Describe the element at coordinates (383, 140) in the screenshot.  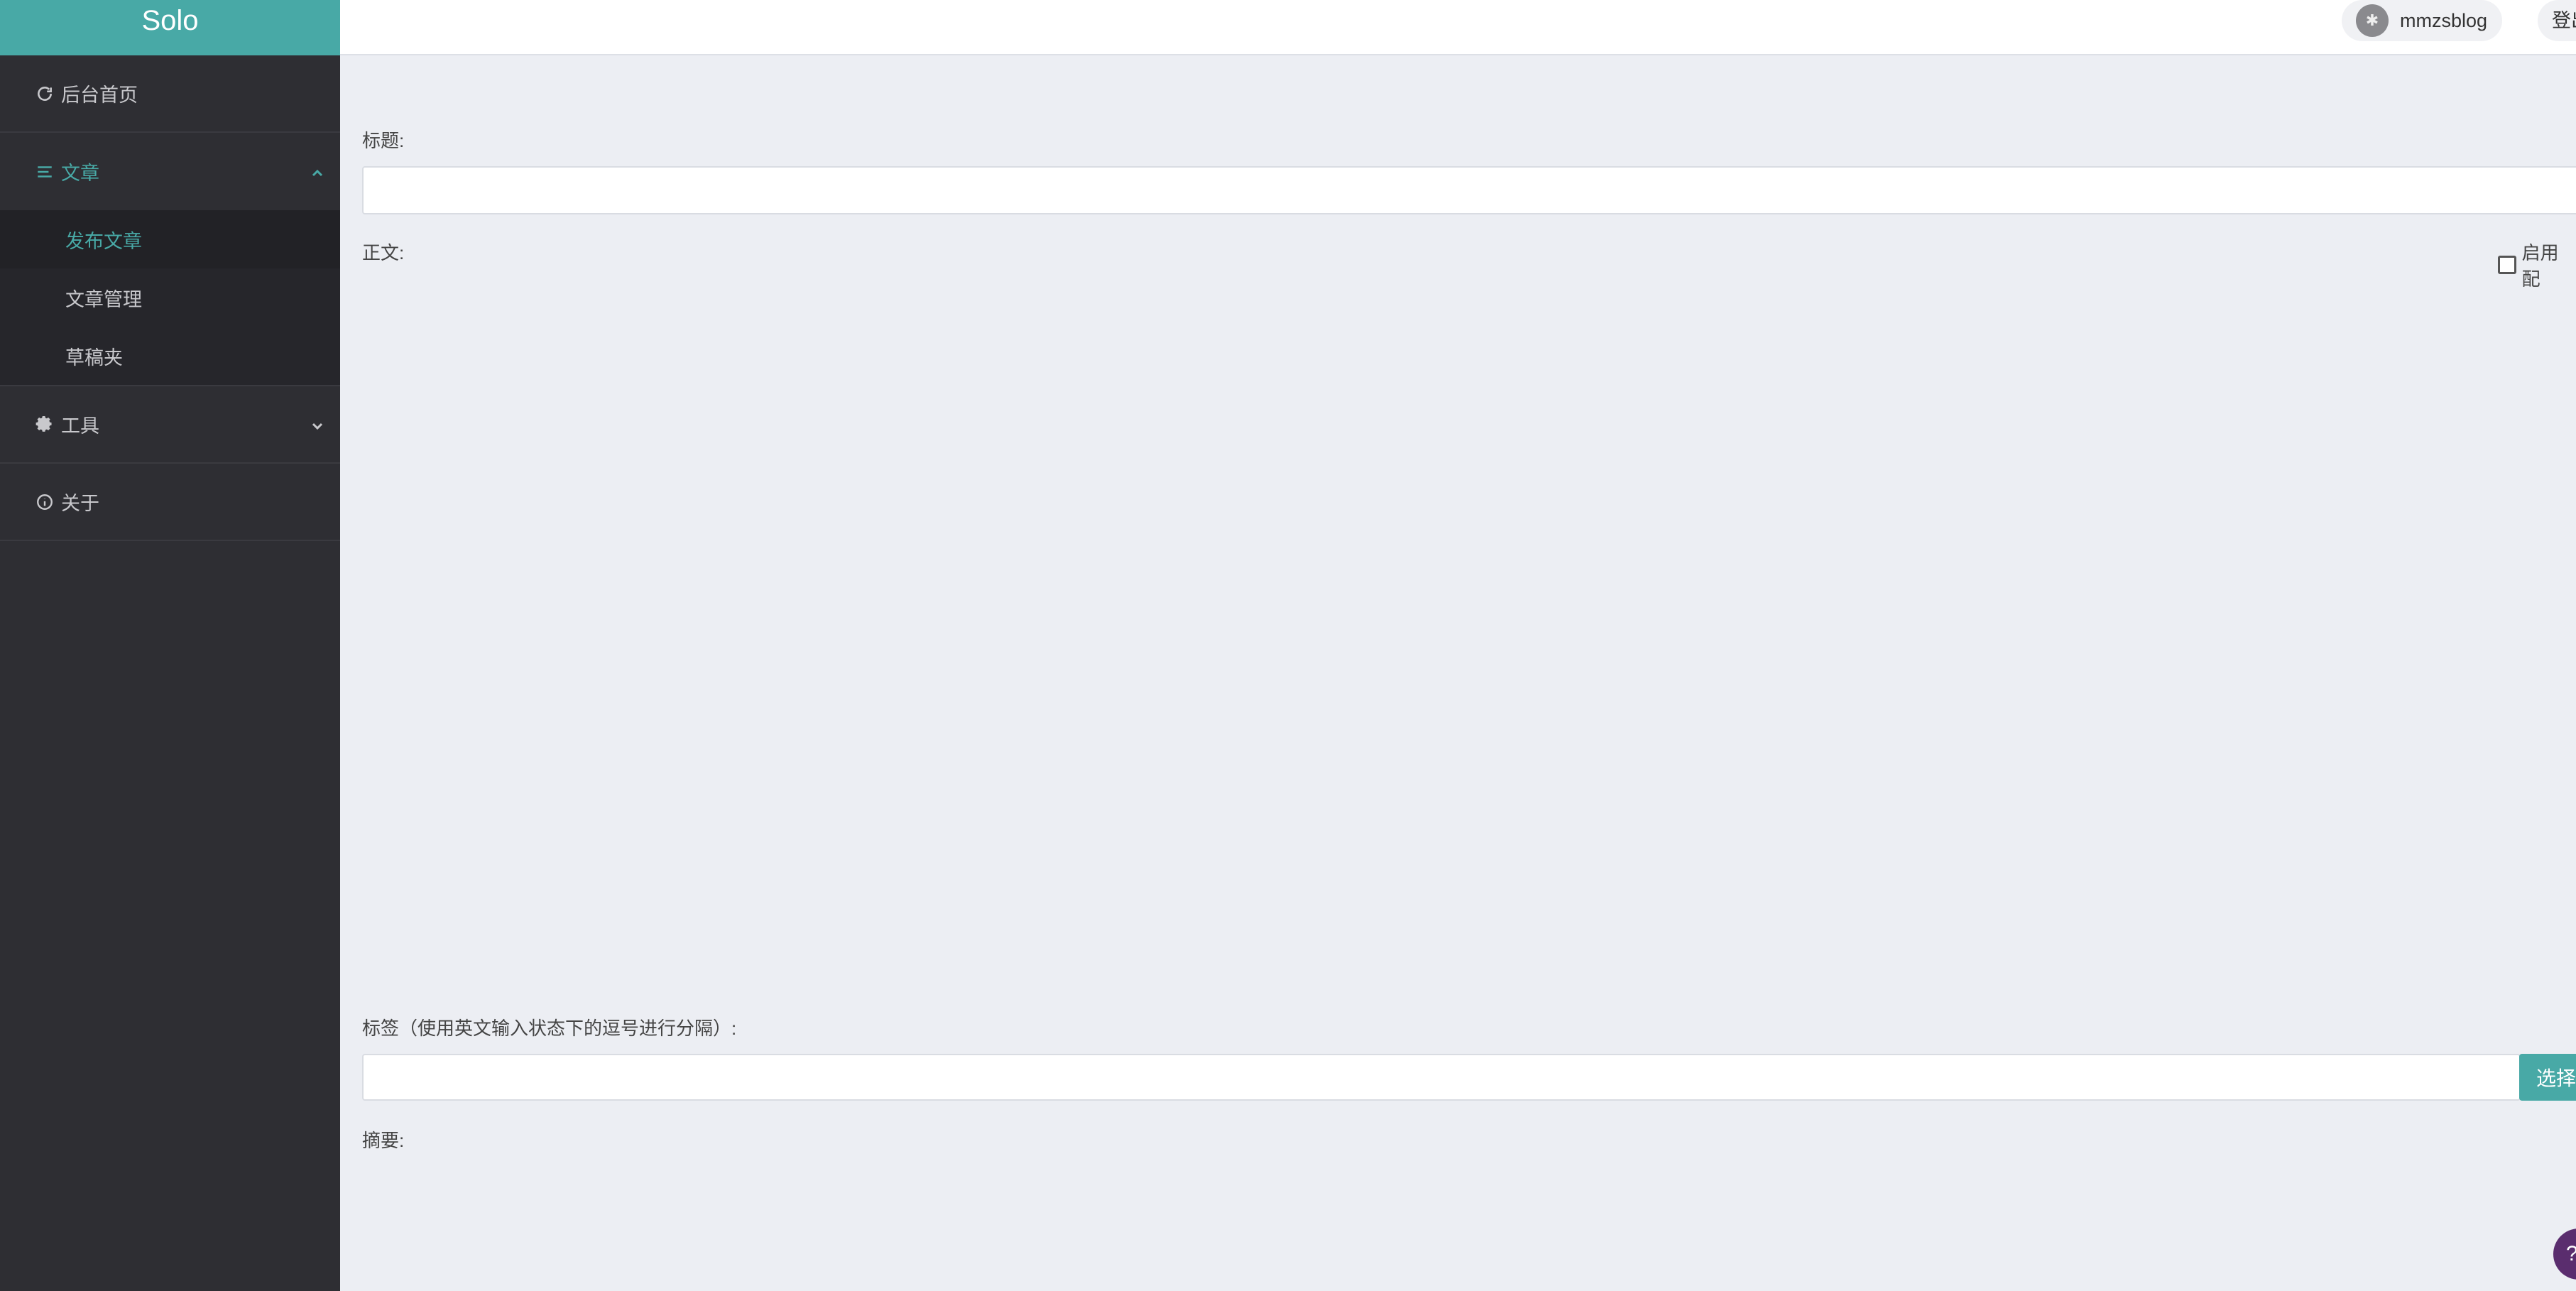
I see `title-label: 标题:` at that location.